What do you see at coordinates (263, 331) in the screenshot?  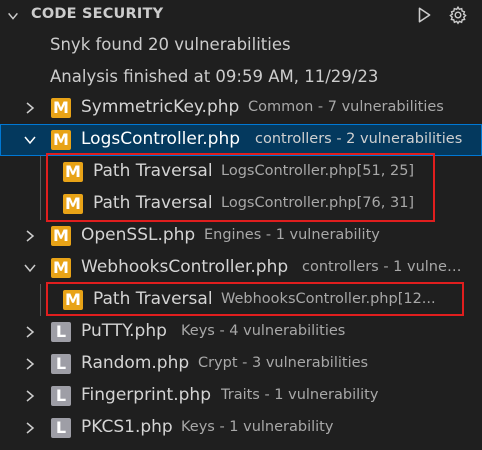 I see `file-description: Keys - 4 vulnerabilities` at bounding box center [263, 331].